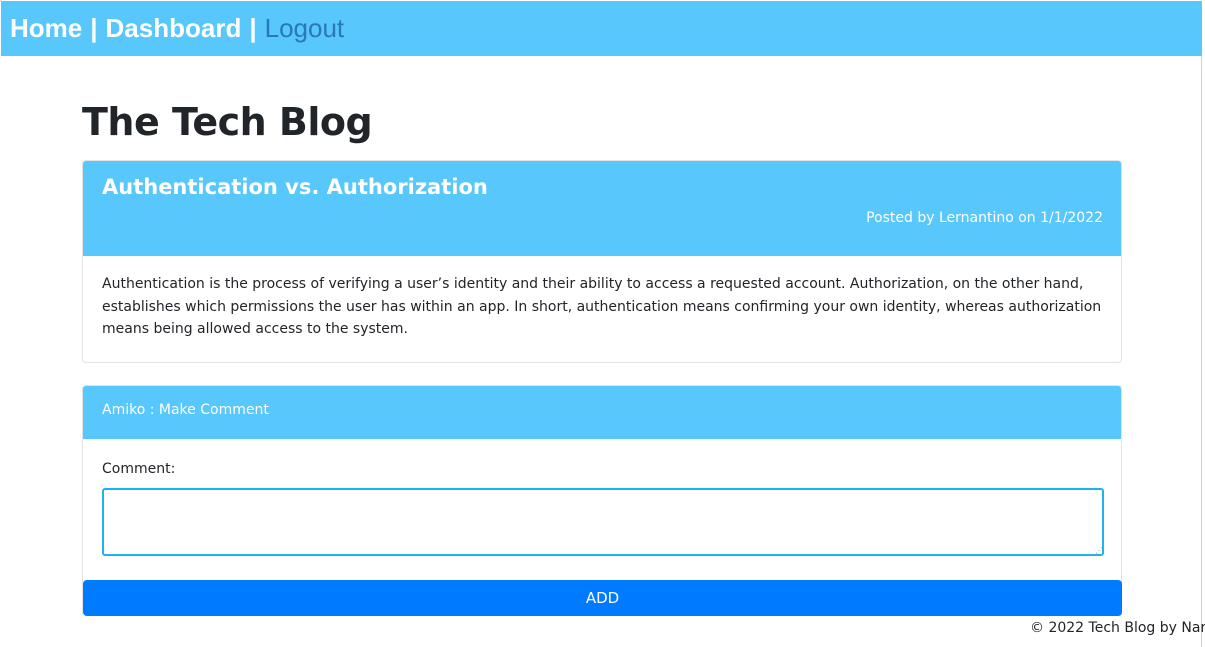 The height and width of the screenshot is (647, 1205). What do you see at coordinates (603, 522) in the screenshot?
I see `comment-input` at bounding box center [603, 522].